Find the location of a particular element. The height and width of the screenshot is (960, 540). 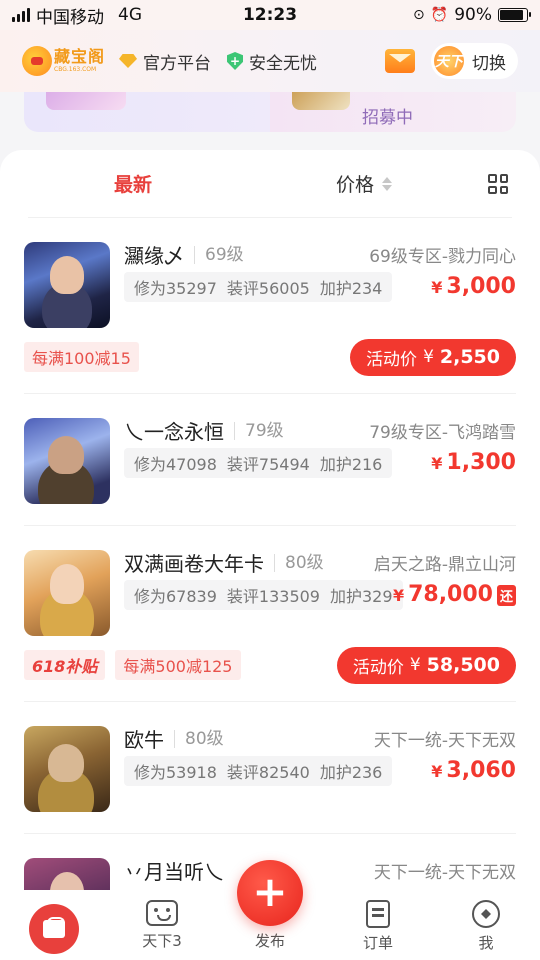

stat-tag: 装评75494 is located at coordinates (268, 464).